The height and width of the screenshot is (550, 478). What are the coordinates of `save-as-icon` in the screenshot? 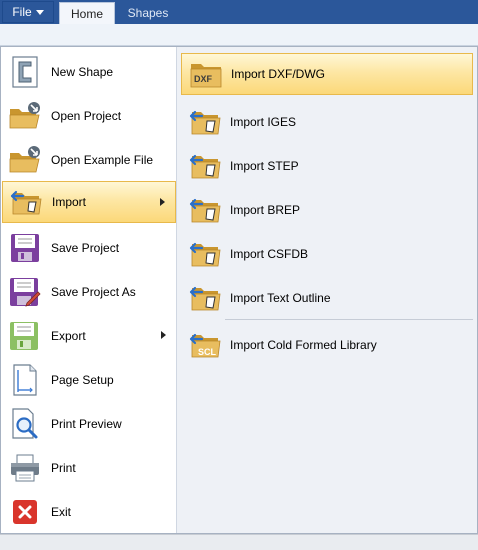 It's located at (25, 292).